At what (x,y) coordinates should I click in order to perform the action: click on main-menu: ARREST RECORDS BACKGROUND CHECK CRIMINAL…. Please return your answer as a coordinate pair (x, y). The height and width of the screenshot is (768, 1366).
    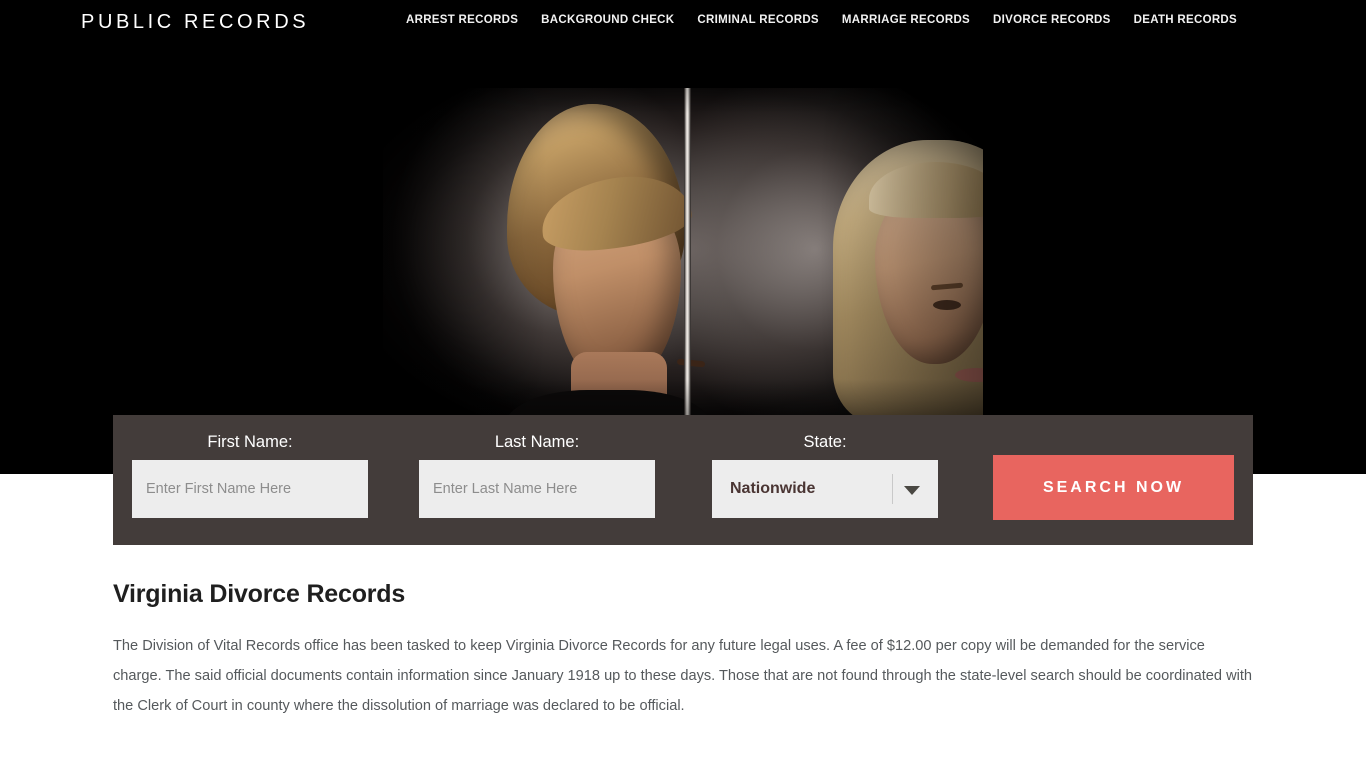
    Looking at the image, I should click on (821, 20).